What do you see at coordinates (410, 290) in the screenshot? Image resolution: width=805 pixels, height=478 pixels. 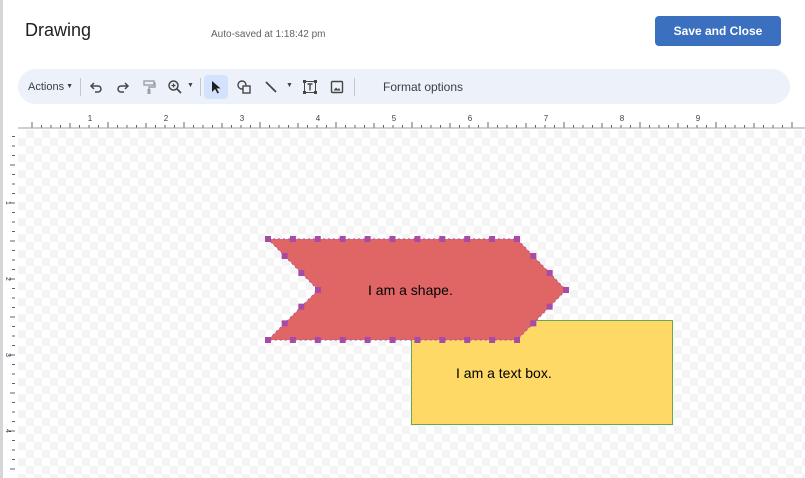 I see `shape-text: I am a shape.` at bounding box center [410, 290].